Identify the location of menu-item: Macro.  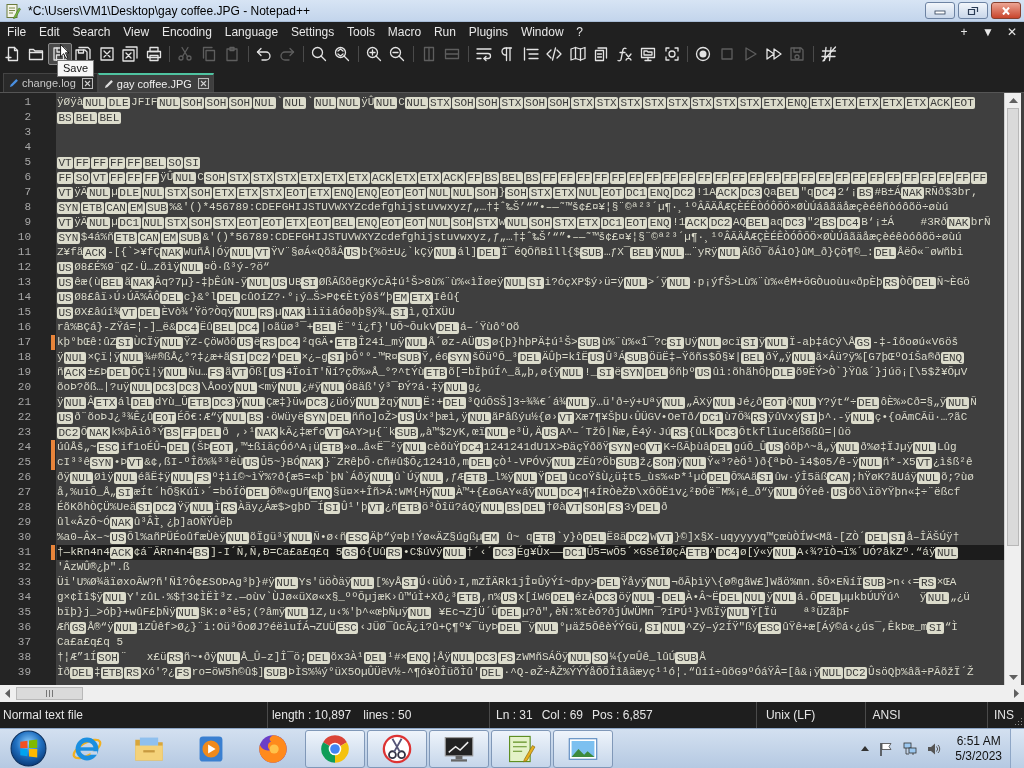
(404, 32).